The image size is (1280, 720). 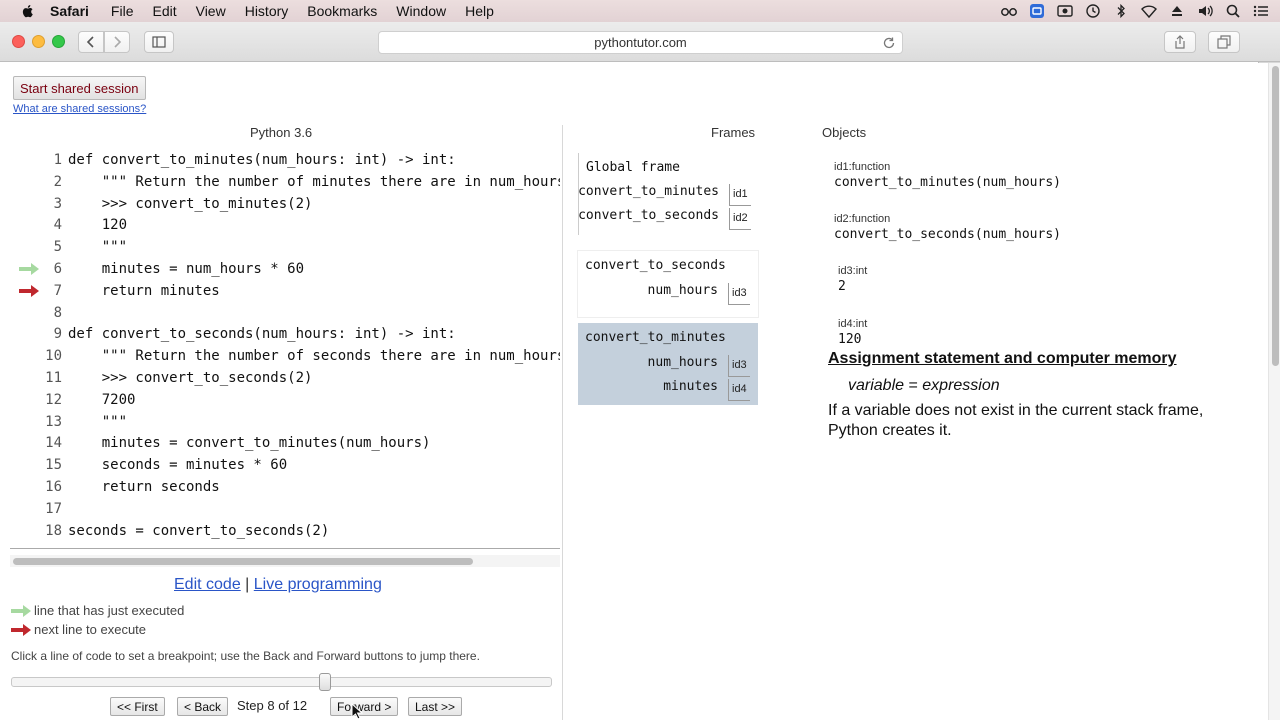 What do you see at coordinates (421, 11) in the screenshot?
I see `menu-window: Window` at bounding box center [421, 11].